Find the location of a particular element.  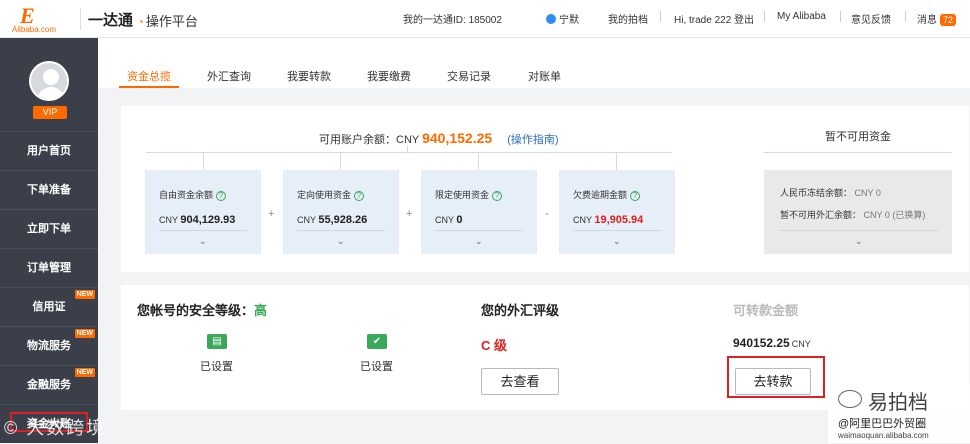

directed-funds-label: 定向使用资金? is located at coordinates (331, 194).